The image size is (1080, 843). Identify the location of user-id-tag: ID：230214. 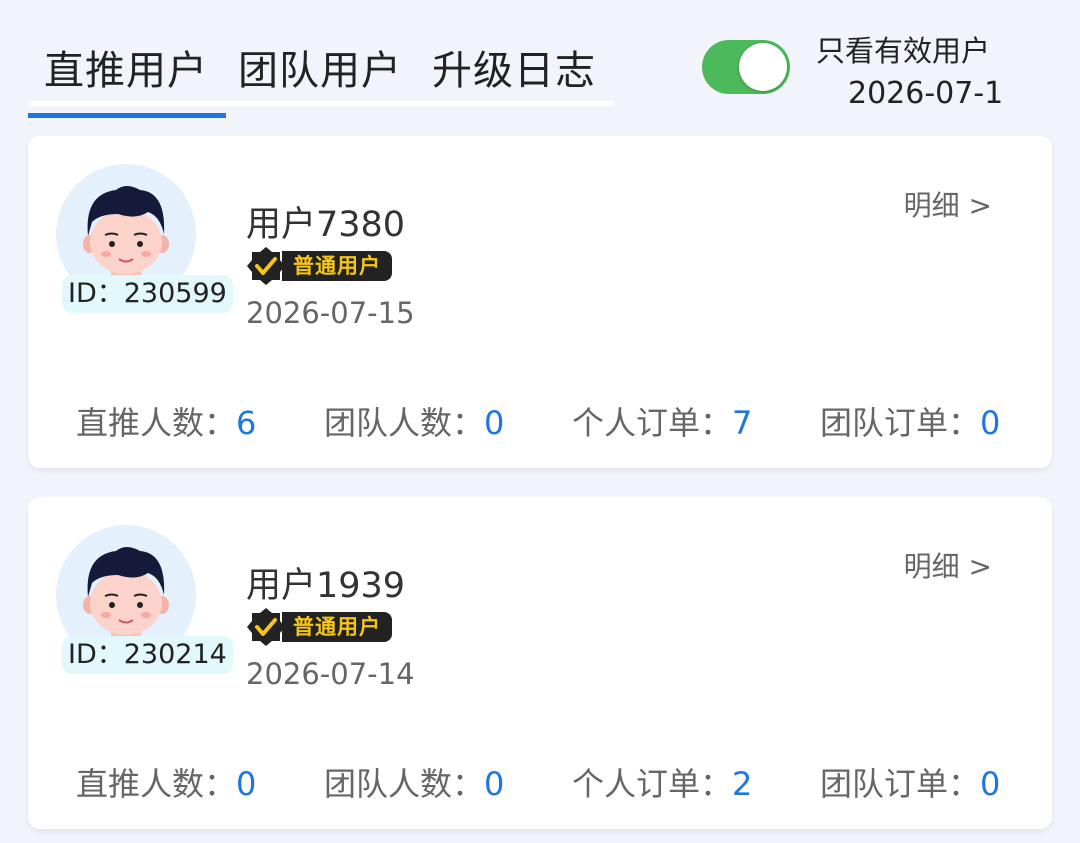
(147, 655).